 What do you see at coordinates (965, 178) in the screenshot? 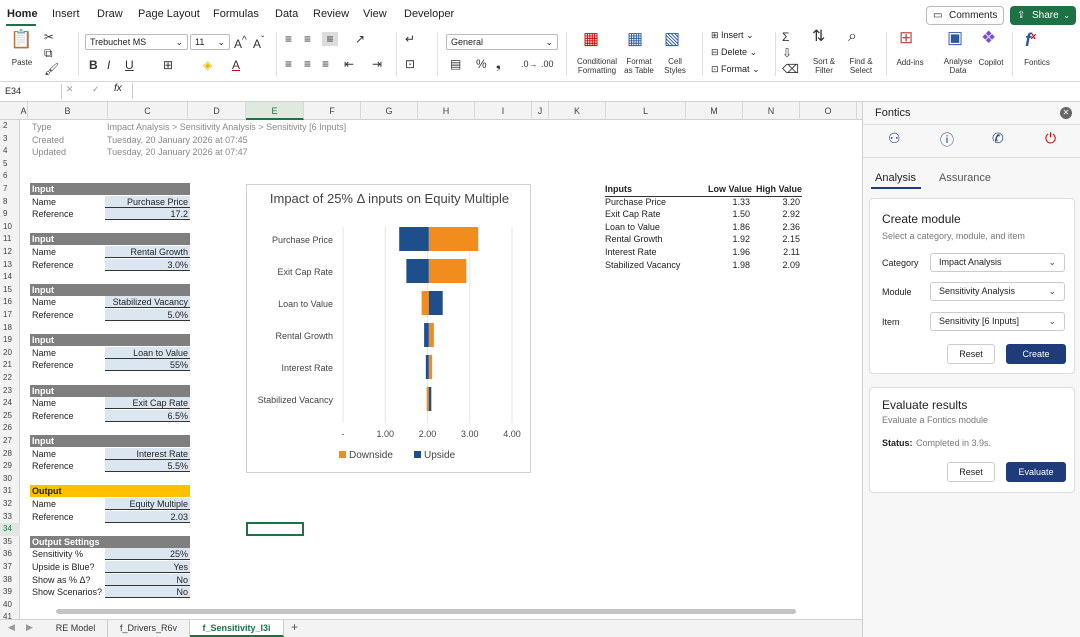
I see `tab-assurance: Assurance` at bounding box center [965, 178].